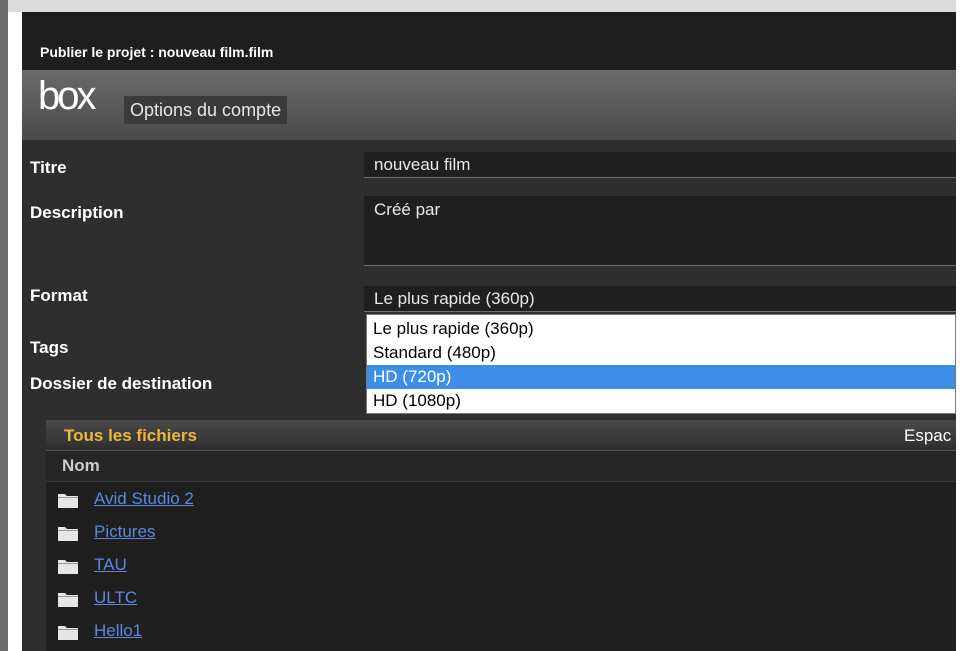  What do you see at coordinates (501, 533) in the screenshot?
I see `folder-row: Pictures` at bounding box center [501, 533].